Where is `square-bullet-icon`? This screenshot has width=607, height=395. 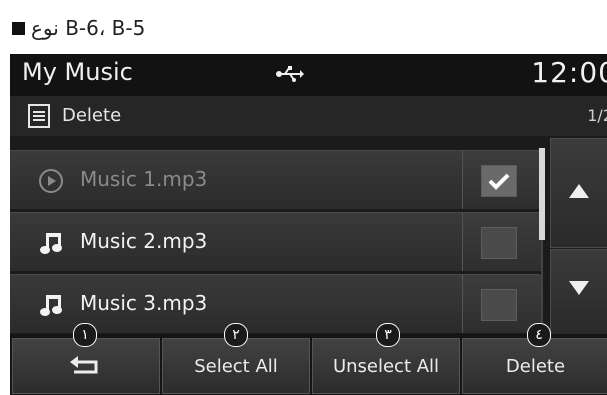 square-bullet-icon is located at coordinates (18, 28).